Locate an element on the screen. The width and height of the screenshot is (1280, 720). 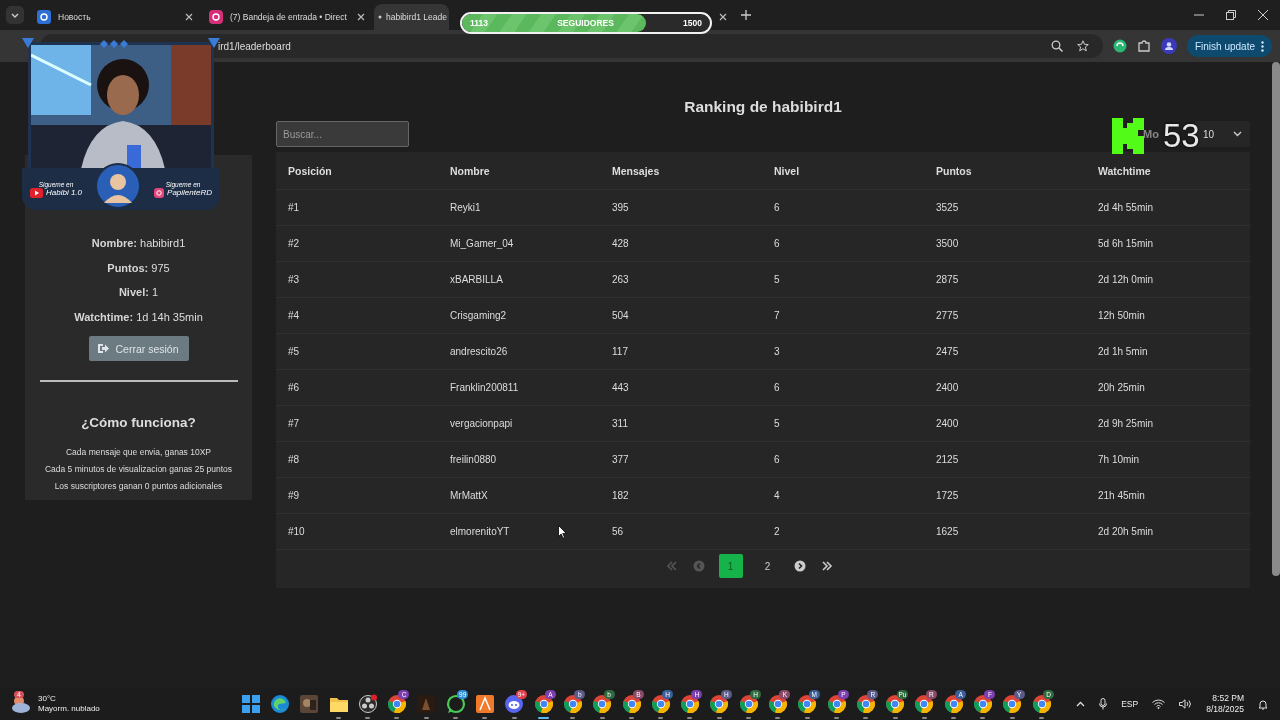
profile-field: Watchtime: 1d 14h 35min is located at coordinates (138, 317).